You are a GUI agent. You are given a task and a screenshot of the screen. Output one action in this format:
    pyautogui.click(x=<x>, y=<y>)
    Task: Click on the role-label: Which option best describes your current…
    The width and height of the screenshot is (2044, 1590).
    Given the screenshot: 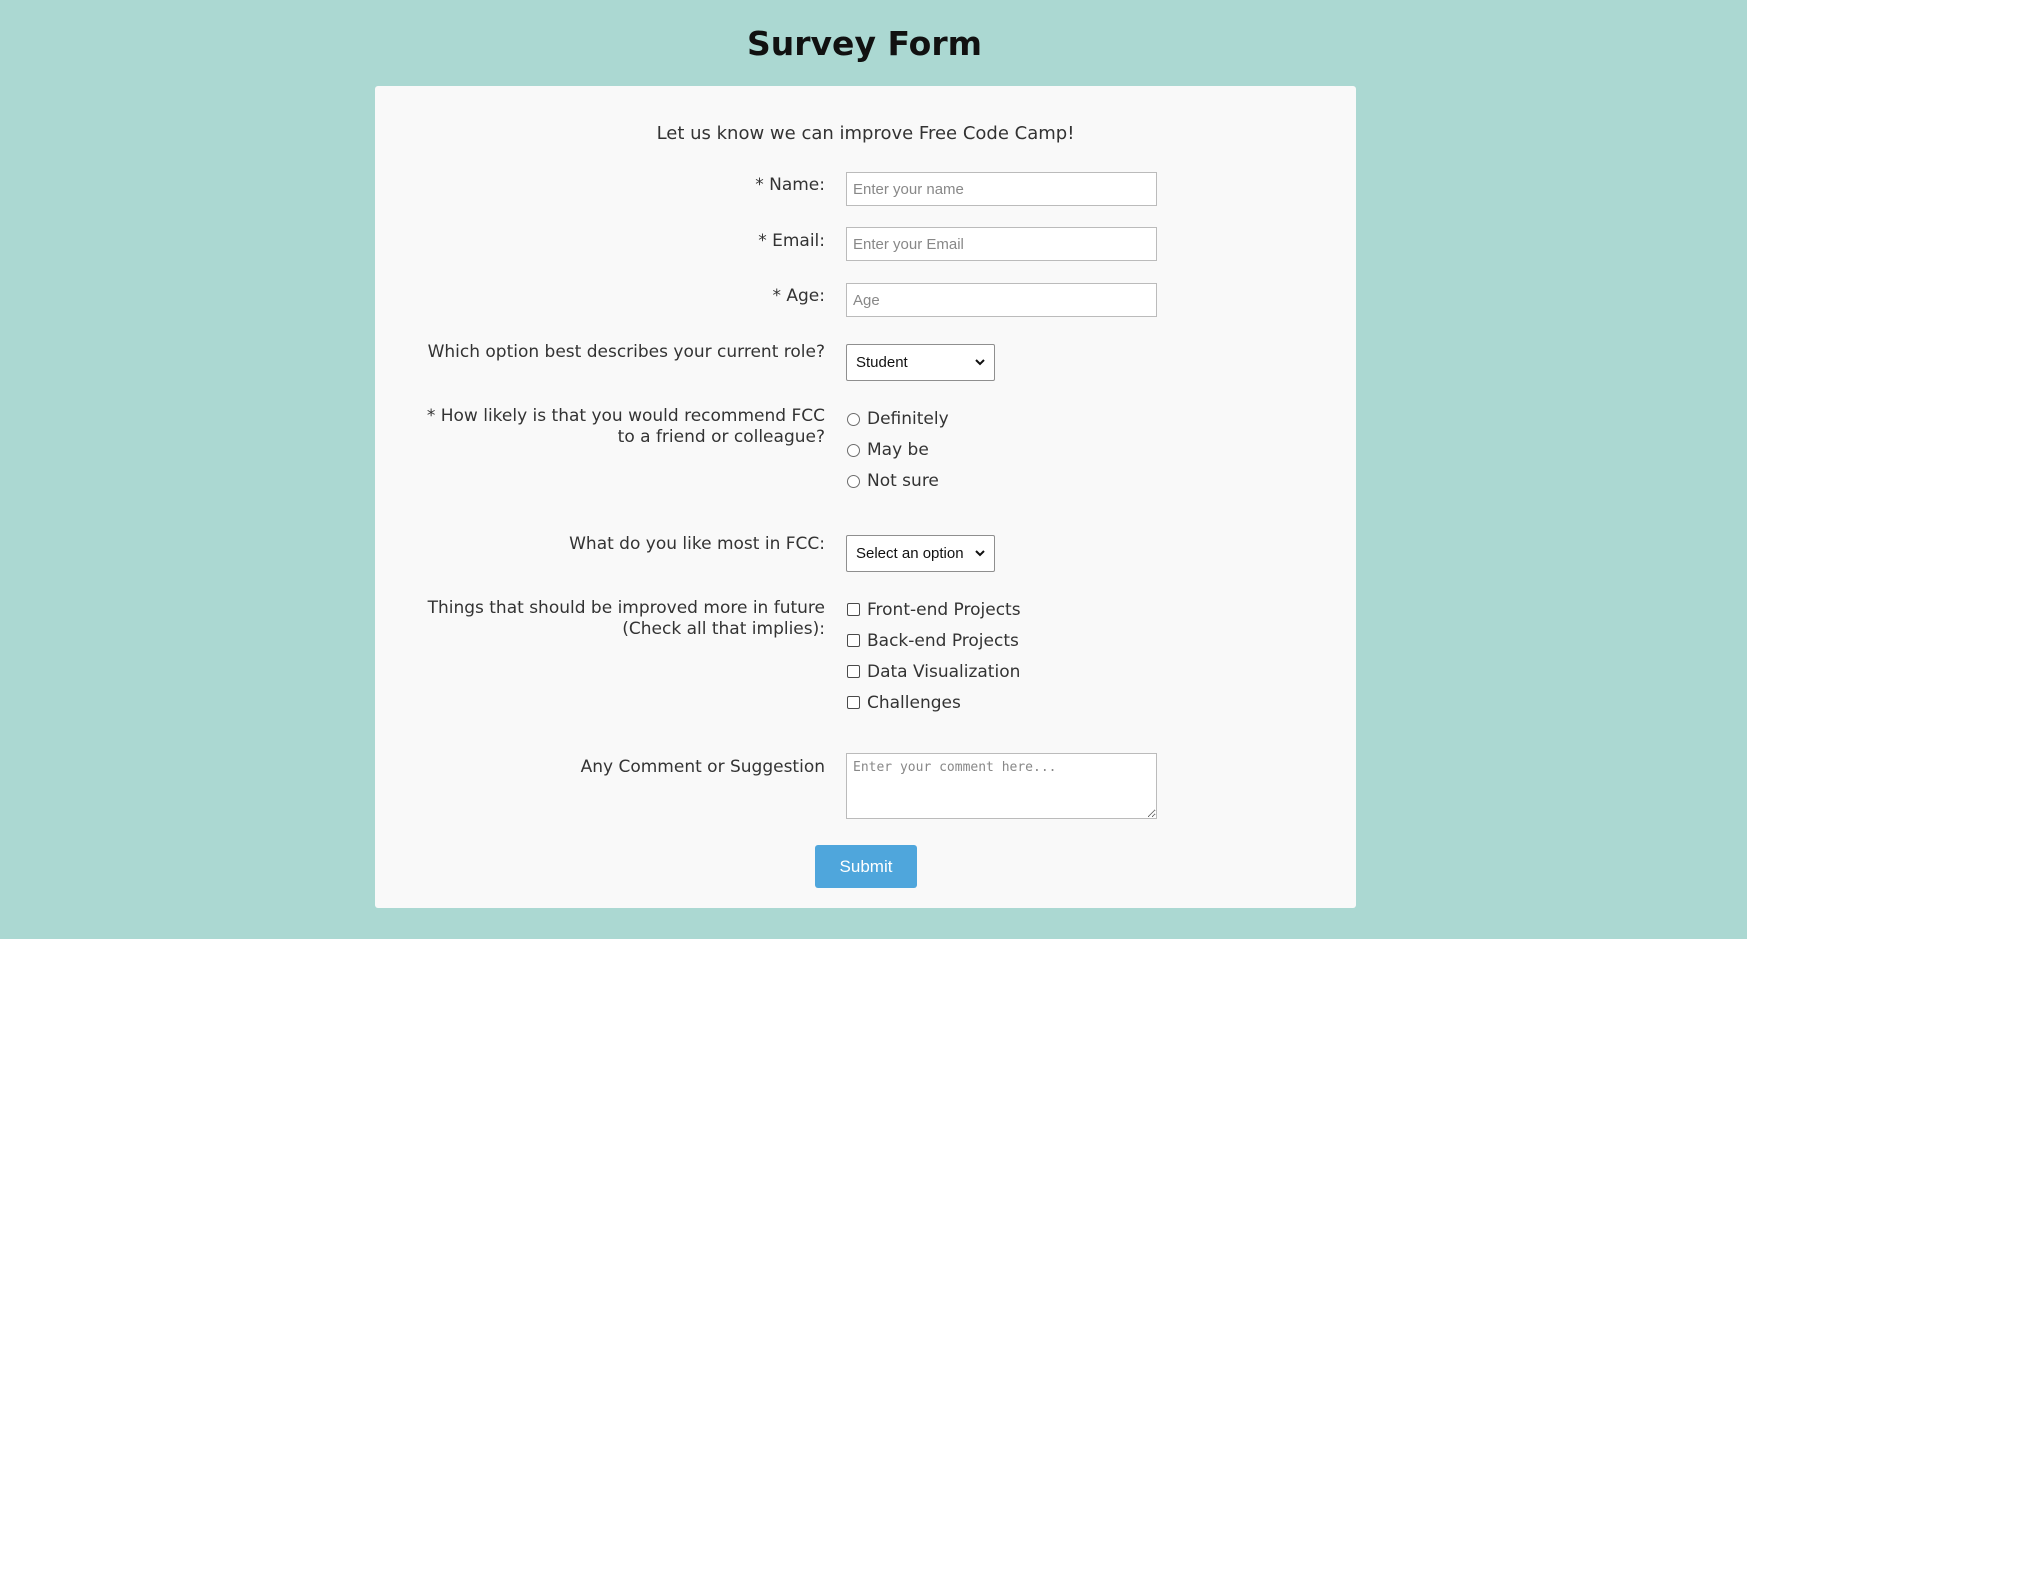 What is the action you would take?
    pyautogui.click(x=626, y=352)
    